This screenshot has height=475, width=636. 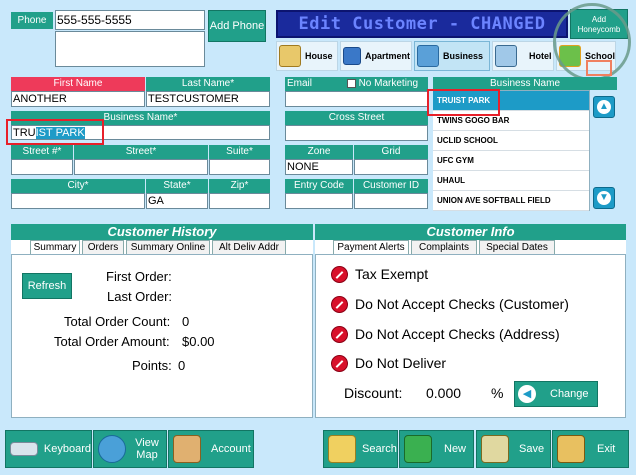 What do you see at coordinates (342, 449) in the screenshot?
I see `search-icon` at bounding box center [342, 449].